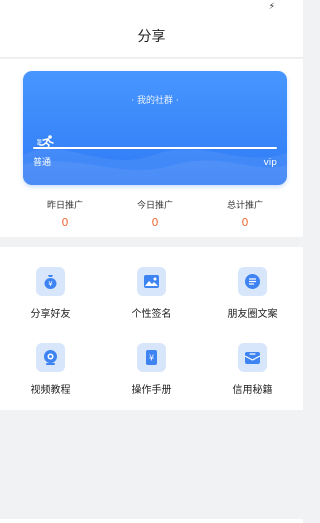 This screenshot has height=523, width=320. Describe the element at coordinates (151, 521) in the screenshot. I see `bottom-edge` at that location.